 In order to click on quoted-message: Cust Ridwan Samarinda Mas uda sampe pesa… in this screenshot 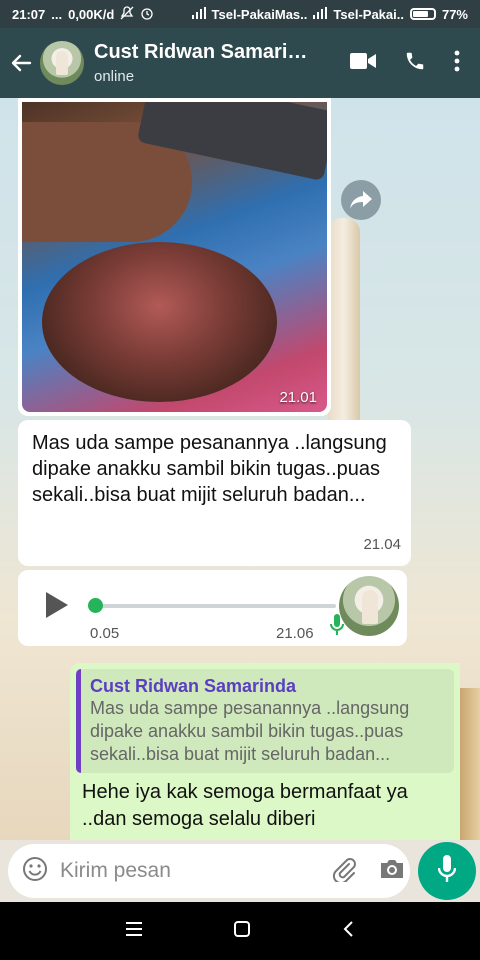, I will do `click(265, 721)`.